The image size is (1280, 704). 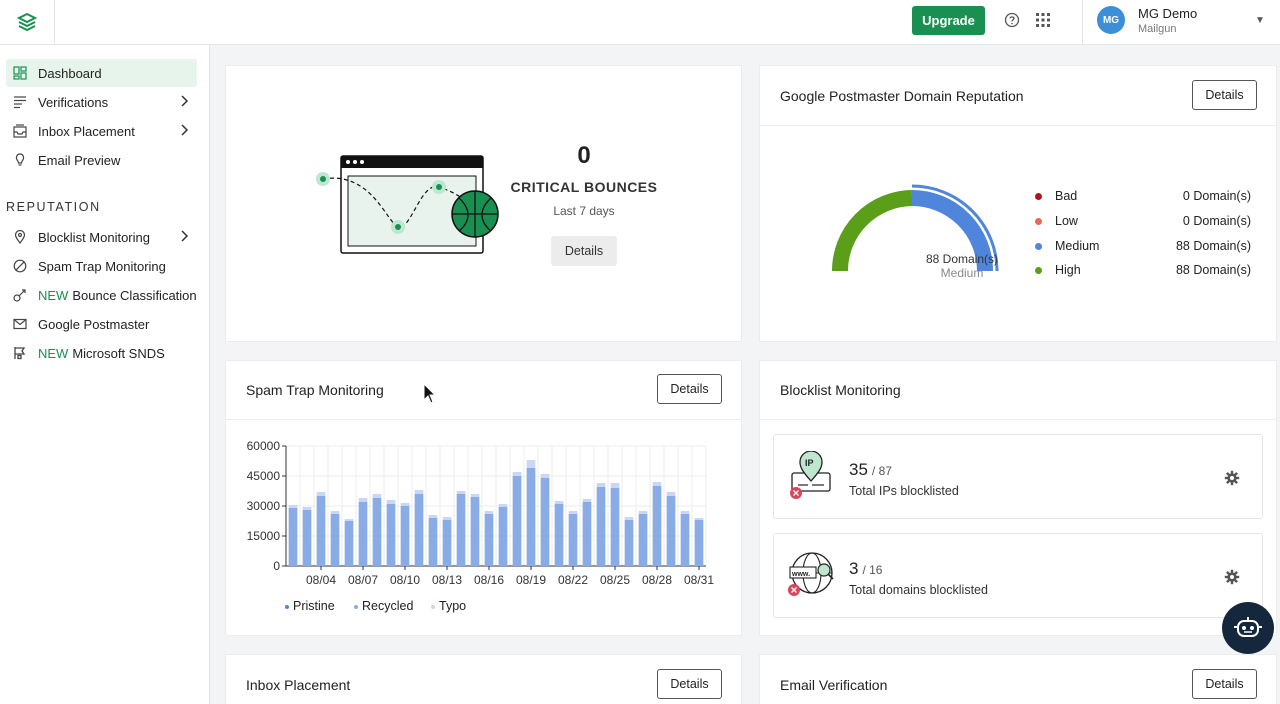 What do you see at coordinates (1260, 20) in the screenshot?
I see `chevron-down-icon: ▼` at bounding box center [1260, 20].